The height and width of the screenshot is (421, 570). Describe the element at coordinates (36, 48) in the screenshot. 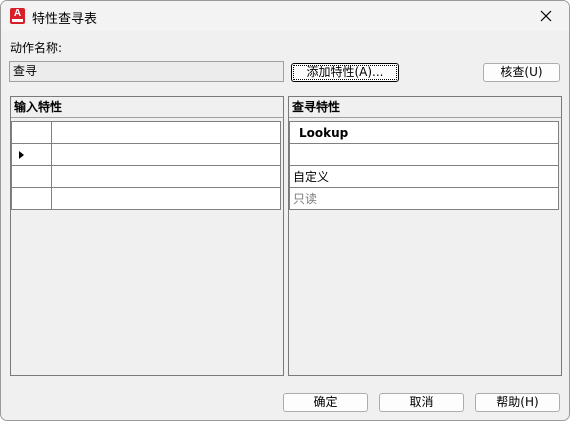

I see `action-name-label: 动作名称:` at that location.